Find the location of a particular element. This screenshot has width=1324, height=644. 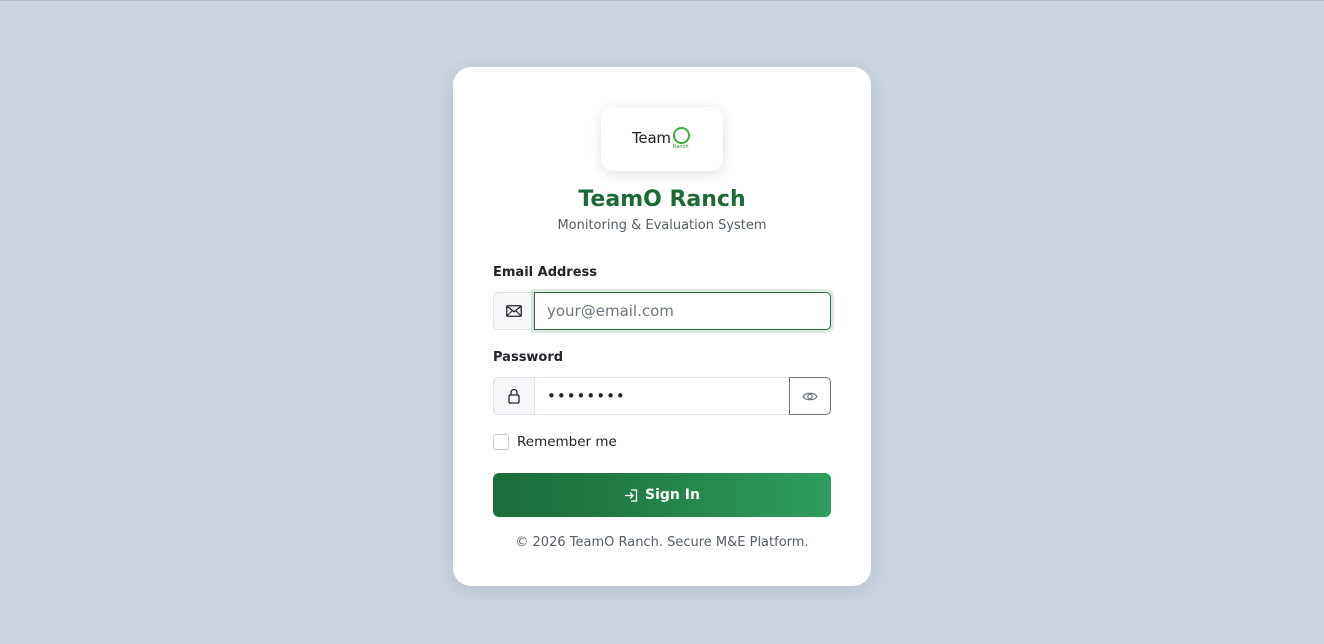

password-input-group is located at coordinates (662, 396).